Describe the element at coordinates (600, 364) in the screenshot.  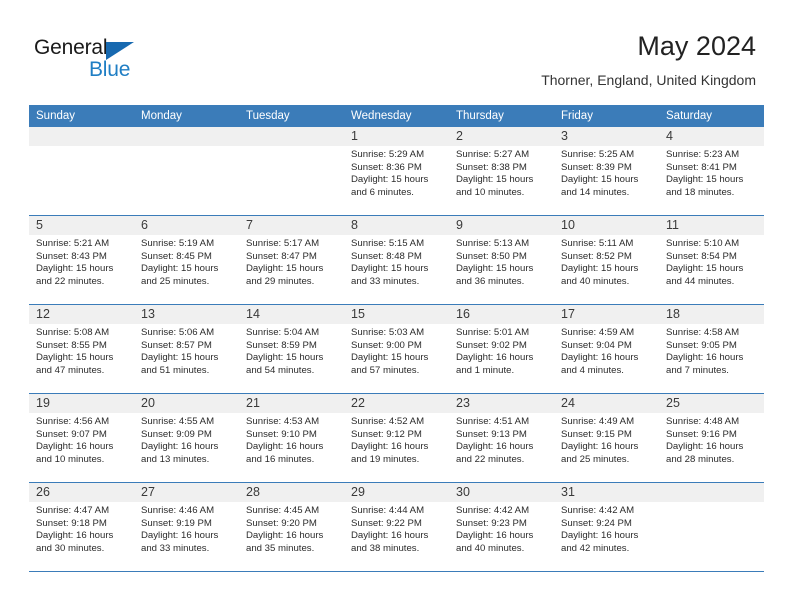
I see `daylight-text: Daylight: 16 hours and 4 minutes.` at that location.